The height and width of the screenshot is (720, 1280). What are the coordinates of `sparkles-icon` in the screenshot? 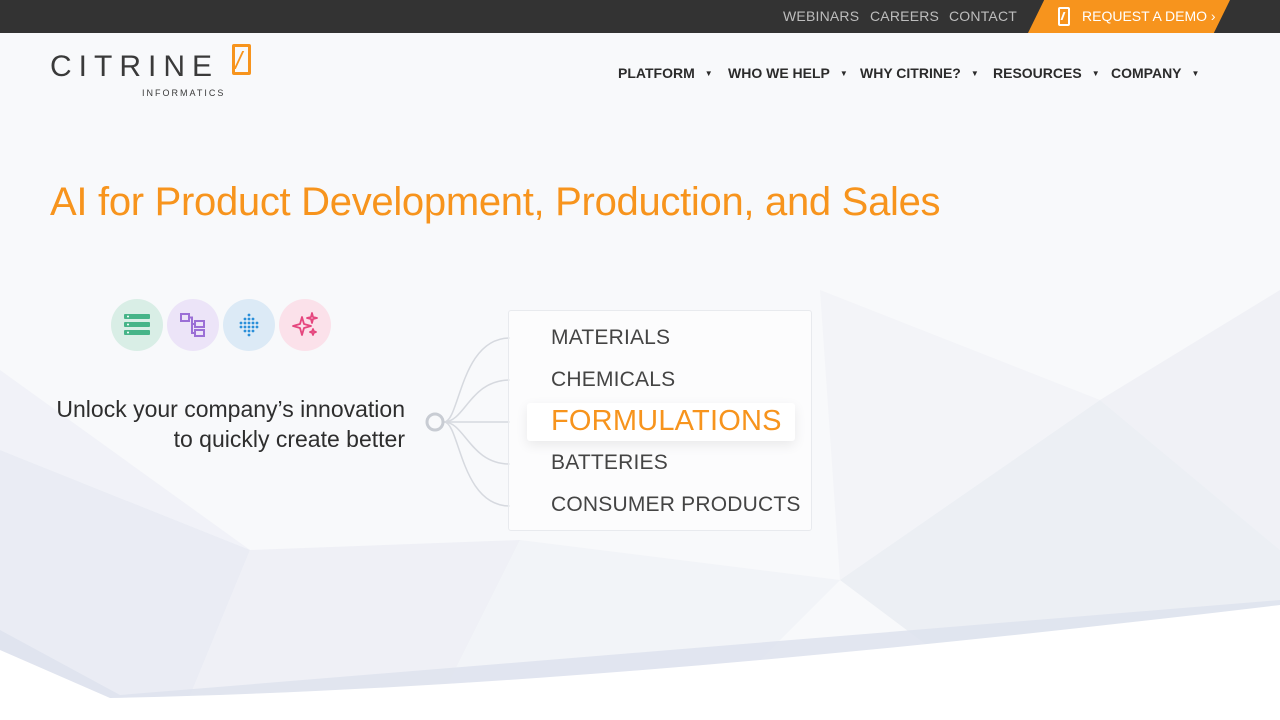 It's located at (305, 325).